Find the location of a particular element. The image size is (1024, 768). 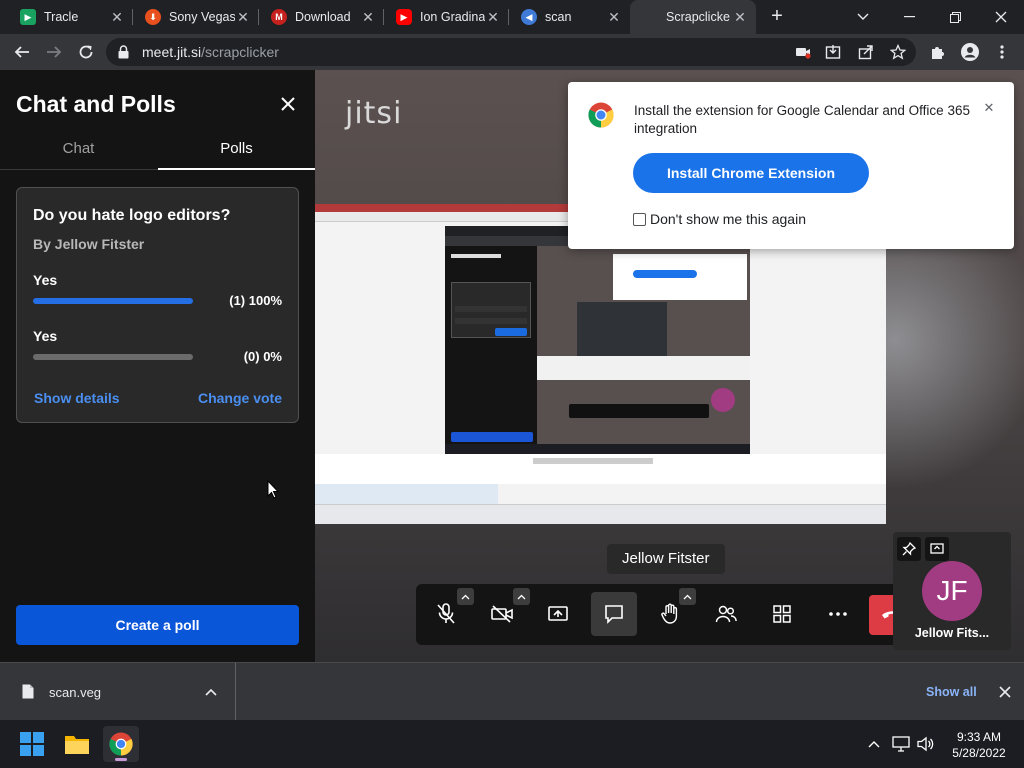

close-icon: ✕ is located at coordinates (989, 107).